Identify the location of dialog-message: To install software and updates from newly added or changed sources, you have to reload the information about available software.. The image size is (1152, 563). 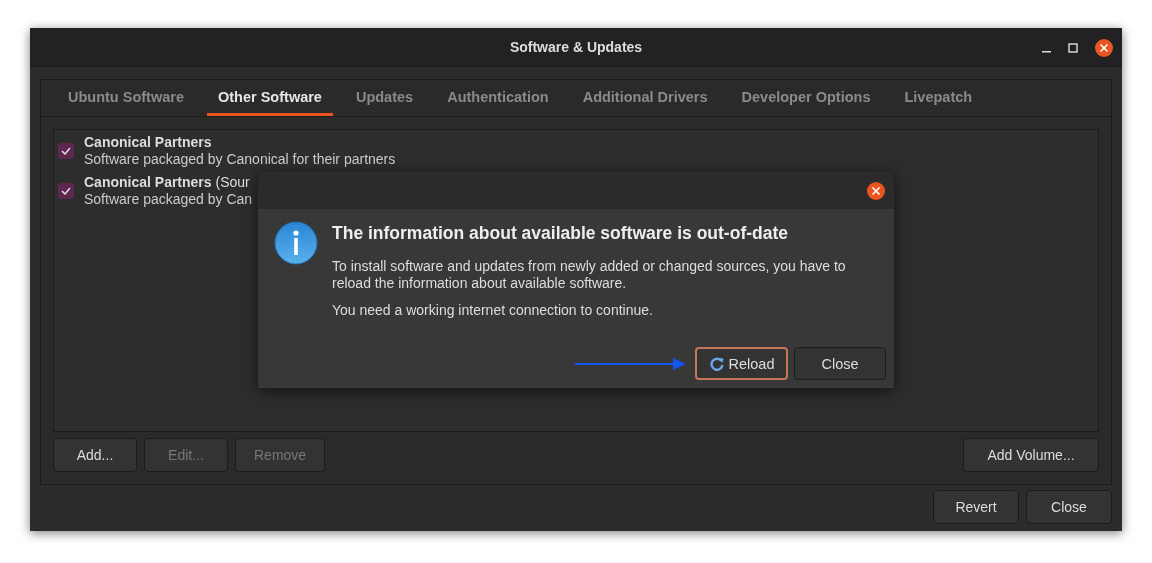
(589, 275).